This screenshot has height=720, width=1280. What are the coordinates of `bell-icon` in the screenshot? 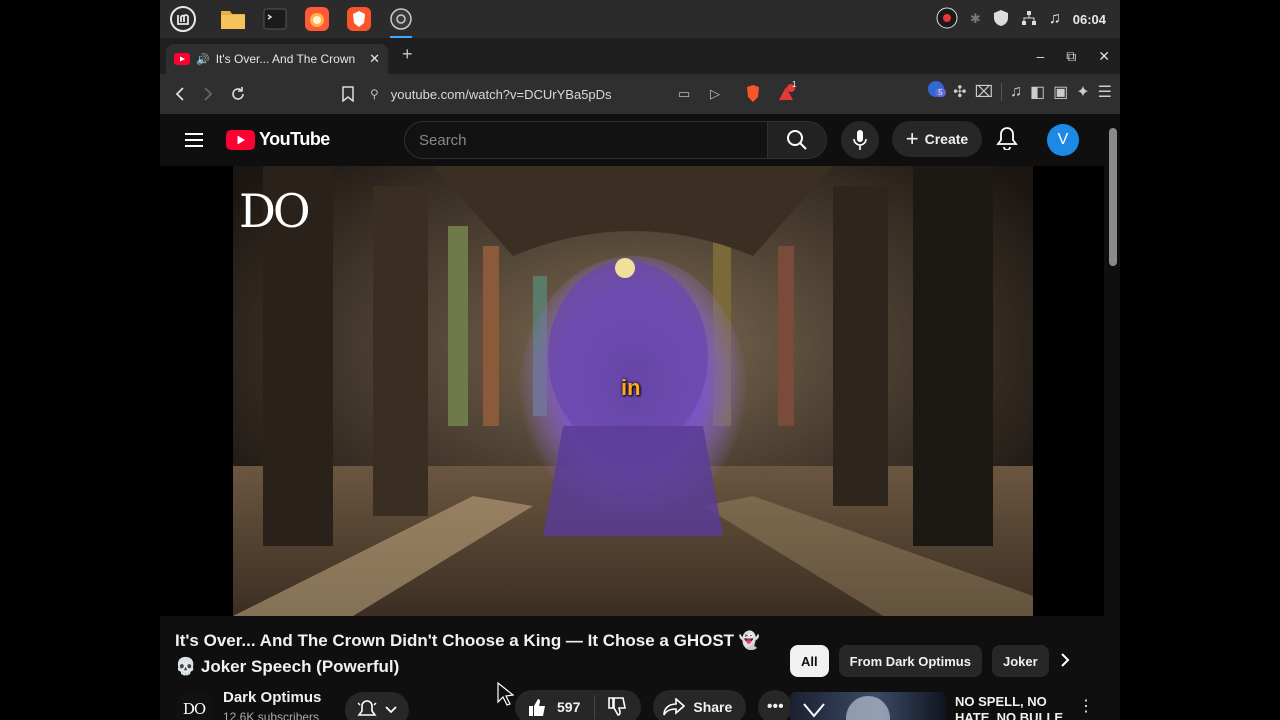 It's located at (367, 708).